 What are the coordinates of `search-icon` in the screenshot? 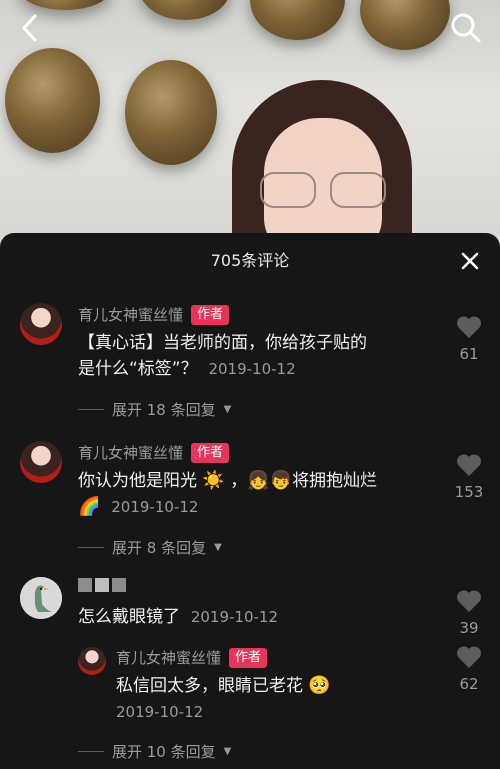 It's located at (466, 28).